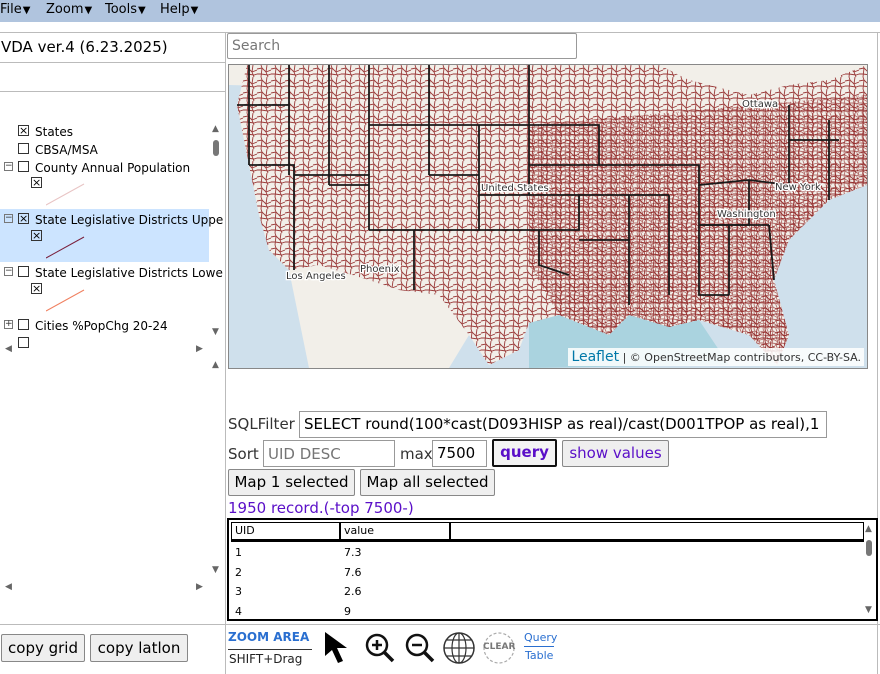 This screenshot has width=880, height=674. I want to click on lower-legend-checkbox: ×, so click(36, 288).